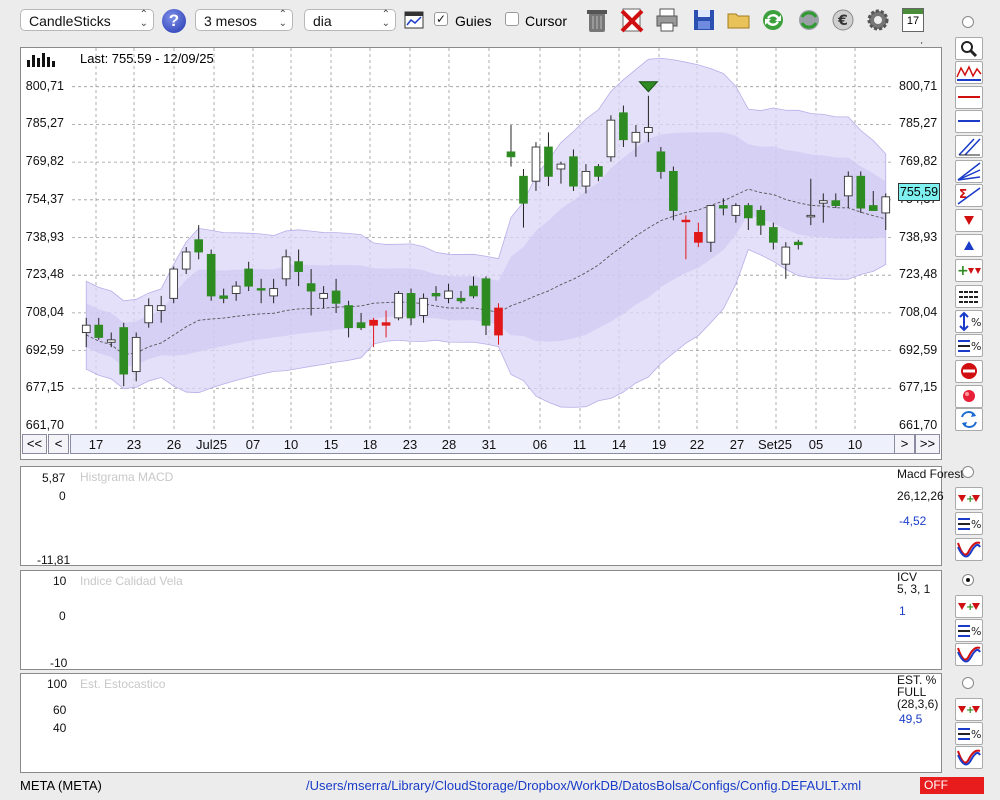  Describe the element at coordinates (737, 444) in the screenshot. I see `x-tick-label: 27` at that location.